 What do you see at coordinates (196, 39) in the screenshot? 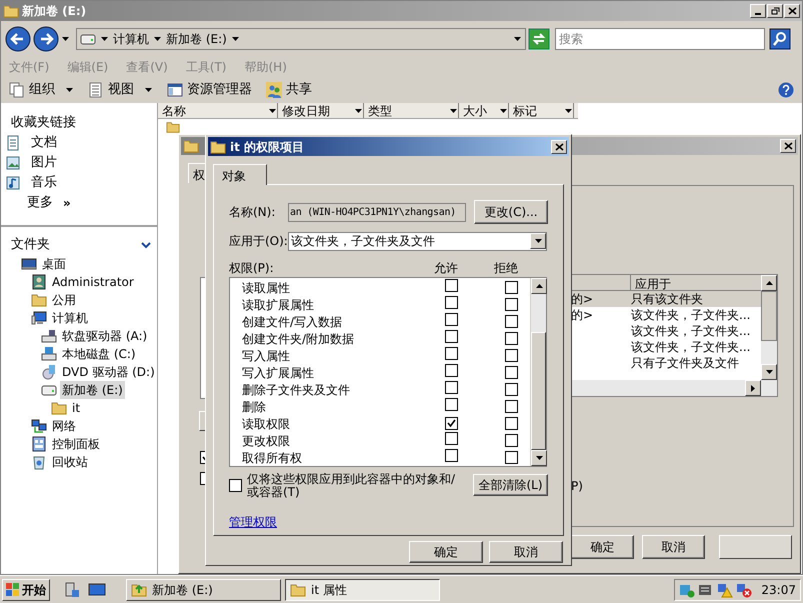
I see `breadcrumb-item: 新加卷 (E:)` at bounding box center [196, 39].